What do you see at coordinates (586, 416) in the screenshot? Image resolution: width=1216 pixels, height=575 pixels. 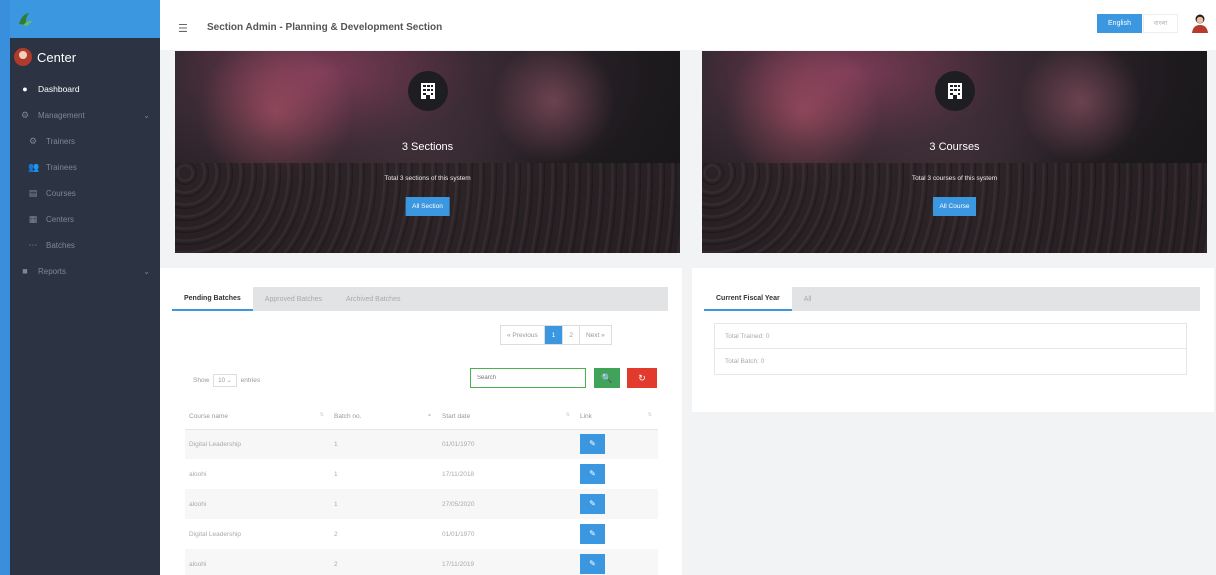 I see `column-label: Link` at bounding box center [586, 416].